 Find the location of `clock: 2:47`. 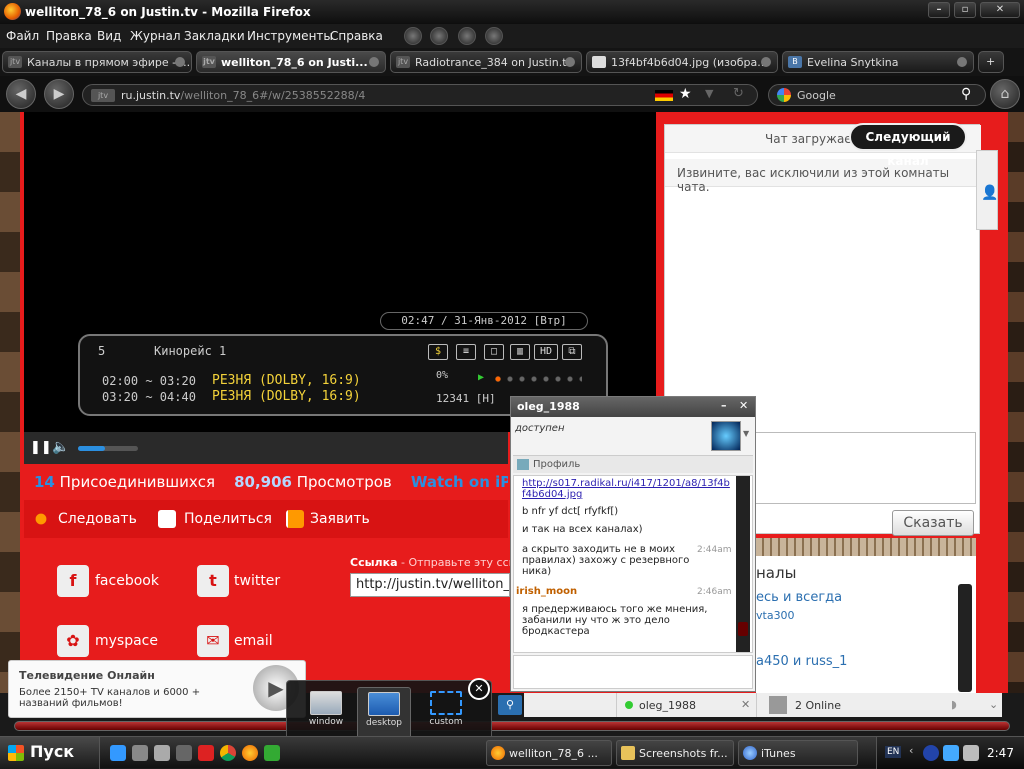

clock: 2:47 is located at coordinates (1000, 753).